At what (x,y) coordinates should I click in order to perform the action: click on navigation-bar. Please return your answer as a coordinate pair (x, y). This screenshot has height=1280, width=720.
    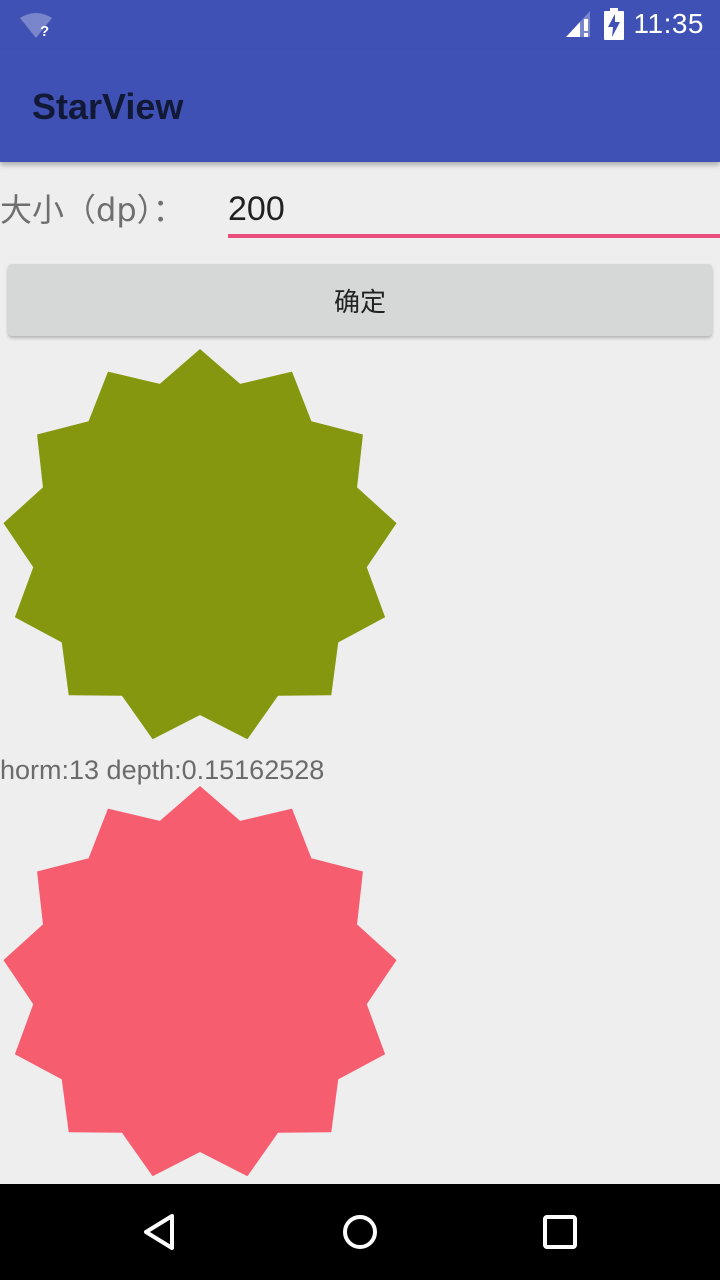
    Looking at the image, I should click on (360, 1232).